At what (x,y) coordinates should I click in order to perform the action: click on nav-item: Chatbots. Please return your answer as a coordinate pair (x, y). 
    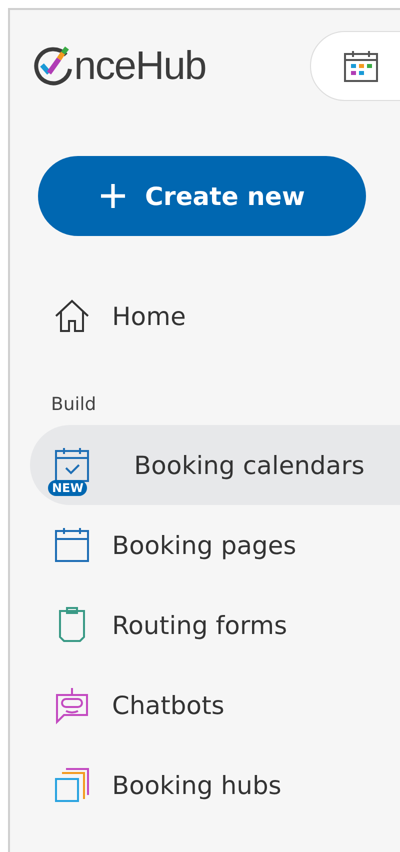
    Looking at the image, I should click on (205, 705).